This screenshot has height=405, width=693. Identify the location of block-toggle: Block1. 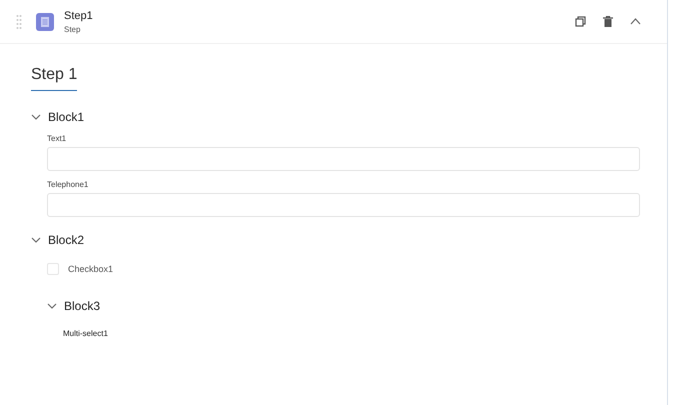
(57, 117).